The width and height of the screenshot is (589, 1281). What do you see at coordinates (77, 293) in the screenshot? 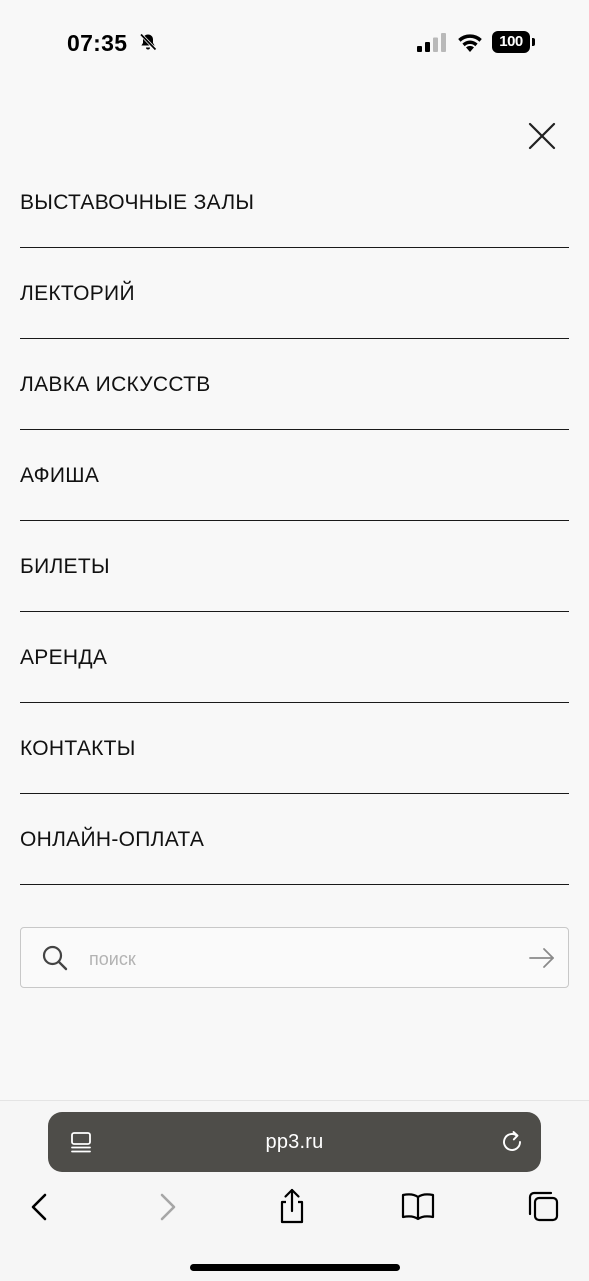
I see `menu-item-label: ЛЕКТОРИЙ` at bounding box center [77, 293].